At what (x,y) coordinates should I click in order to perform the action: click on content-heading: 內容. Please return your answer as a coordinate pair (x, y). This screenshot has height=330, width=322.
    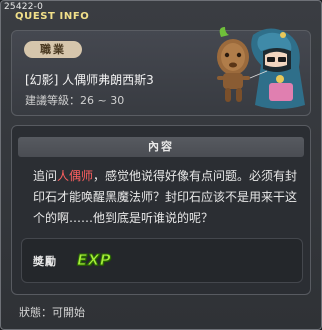
    Looking at the image, I should click on (161, 147).